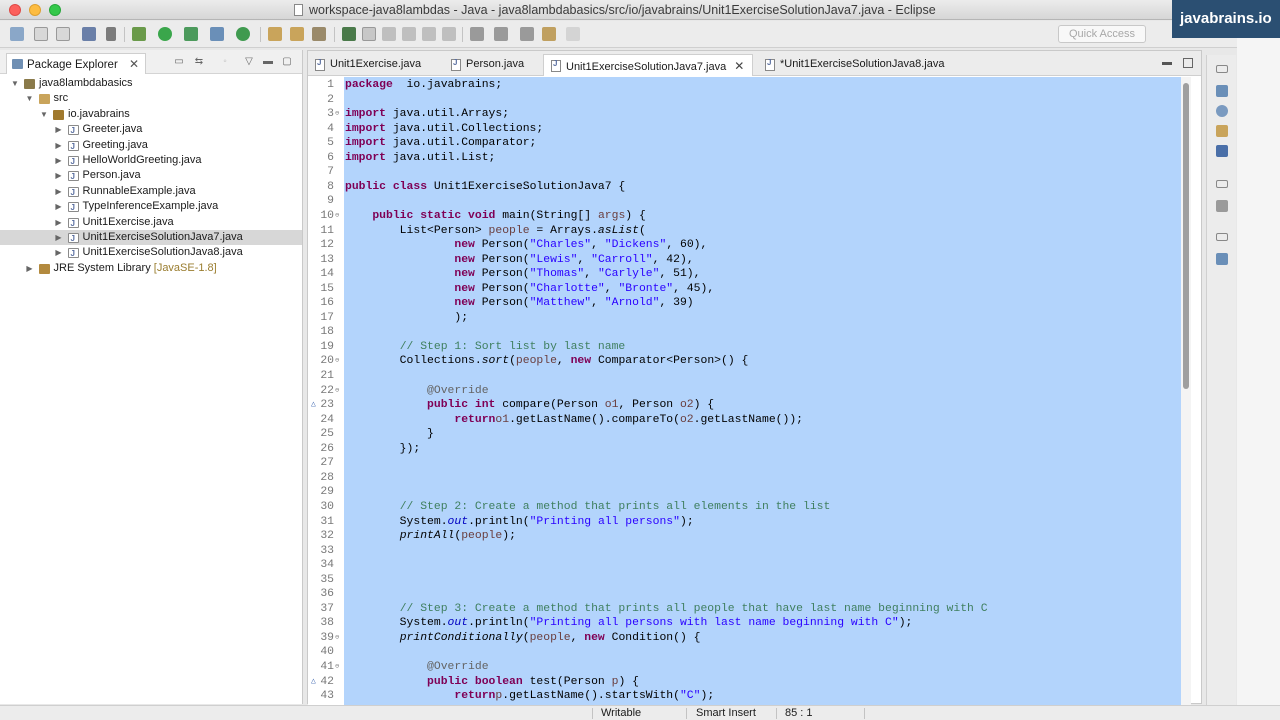 The image size is (1280, 720). I want to click on tree-item: ▶ Unit1Exercise.java, so click(151, 223).